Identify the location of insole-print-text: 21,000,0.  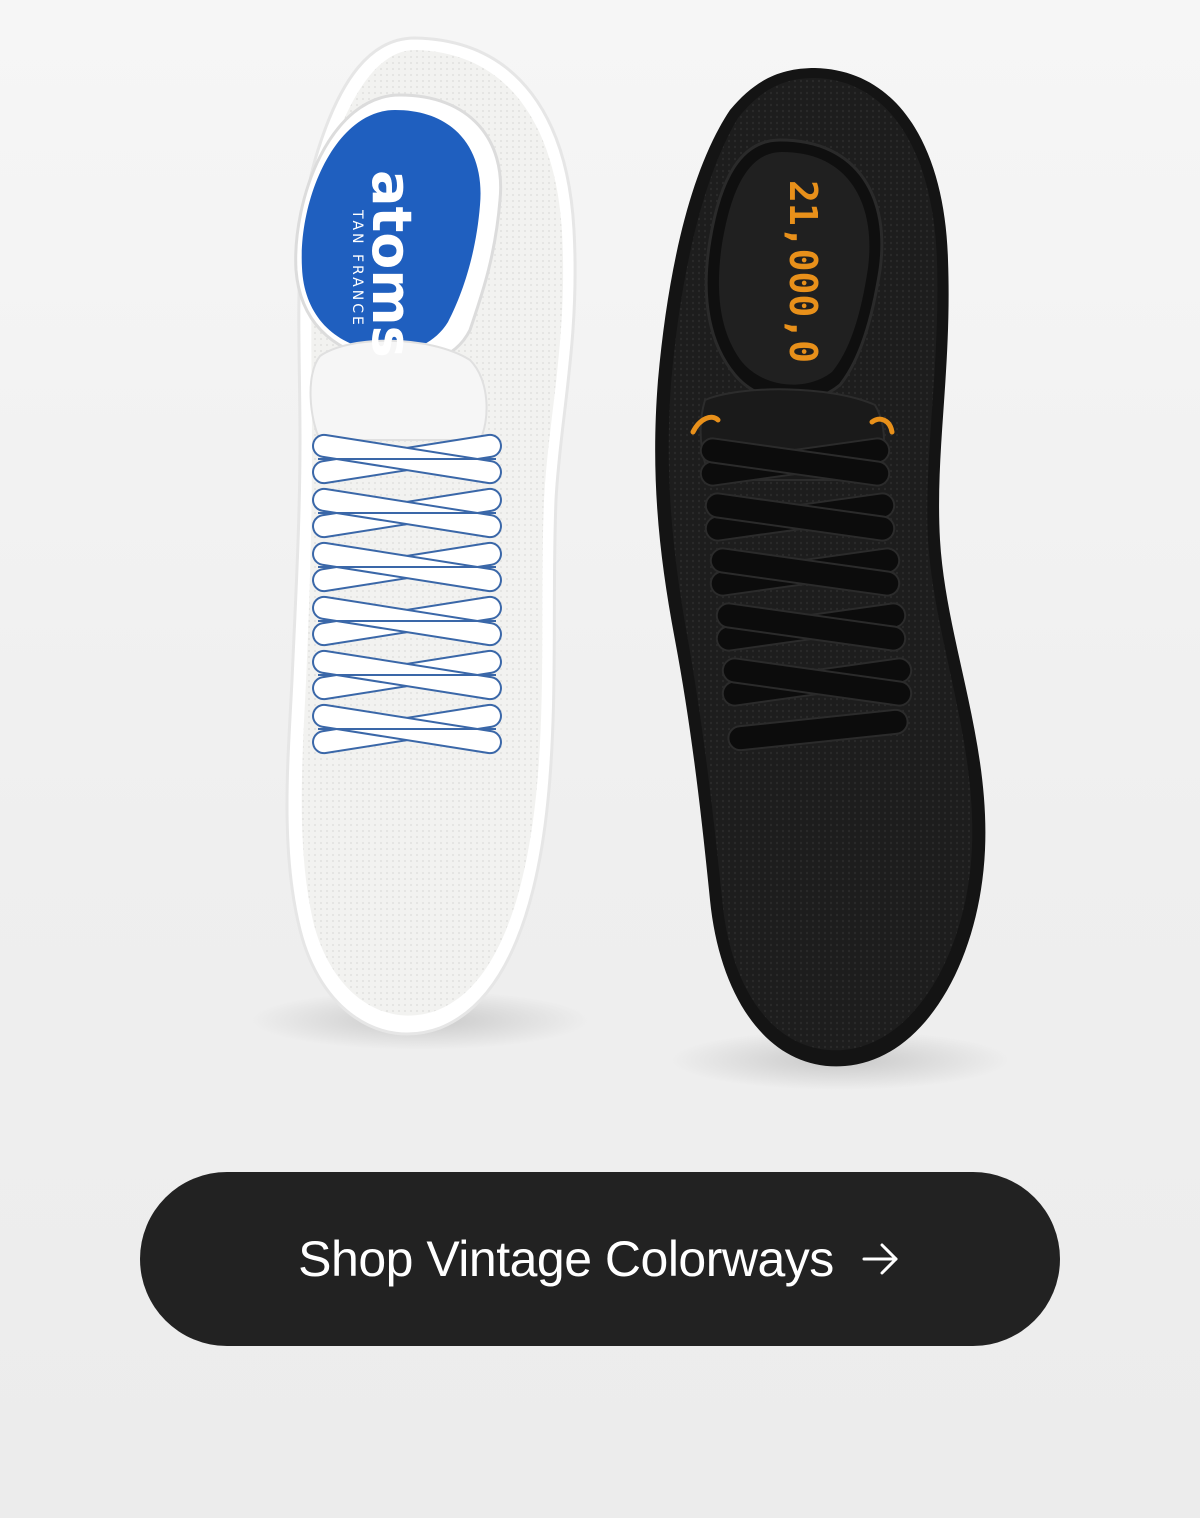
(803, 271).